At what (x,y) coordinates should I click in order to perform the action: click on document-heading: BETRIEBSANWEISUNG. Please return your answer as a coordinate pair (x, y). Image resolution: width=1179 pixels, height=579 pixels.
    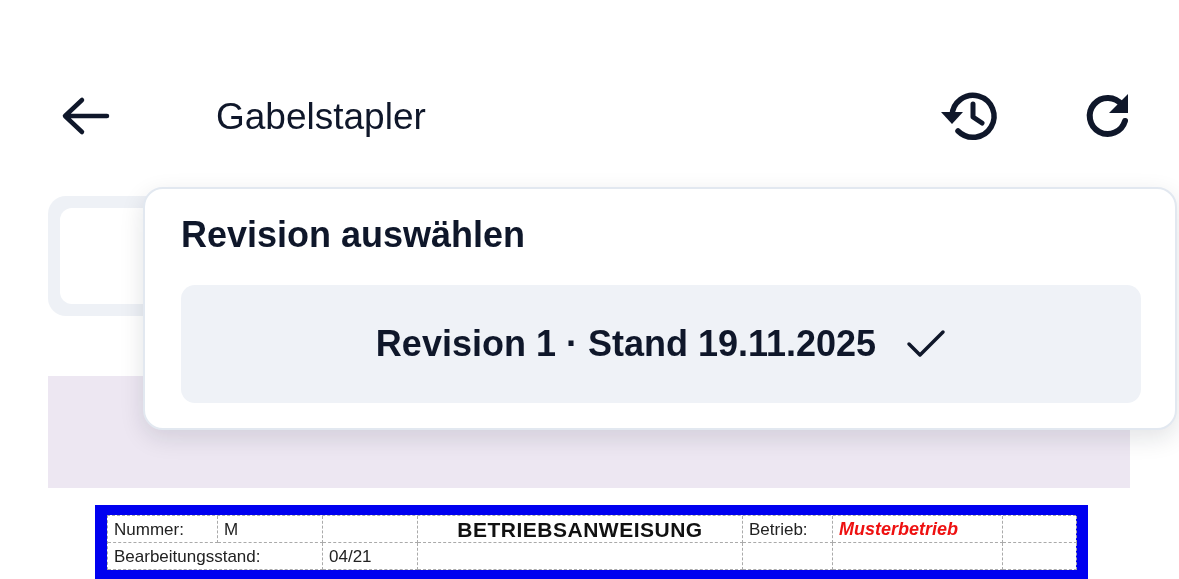
    Looking at the image, I should click on (580, 529).